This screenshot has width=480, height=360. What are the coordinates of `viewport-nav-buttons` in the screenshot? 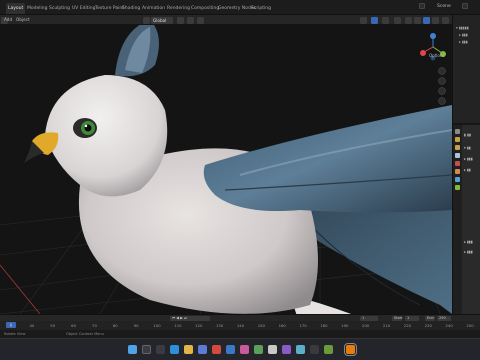 It's located at (442, 86).